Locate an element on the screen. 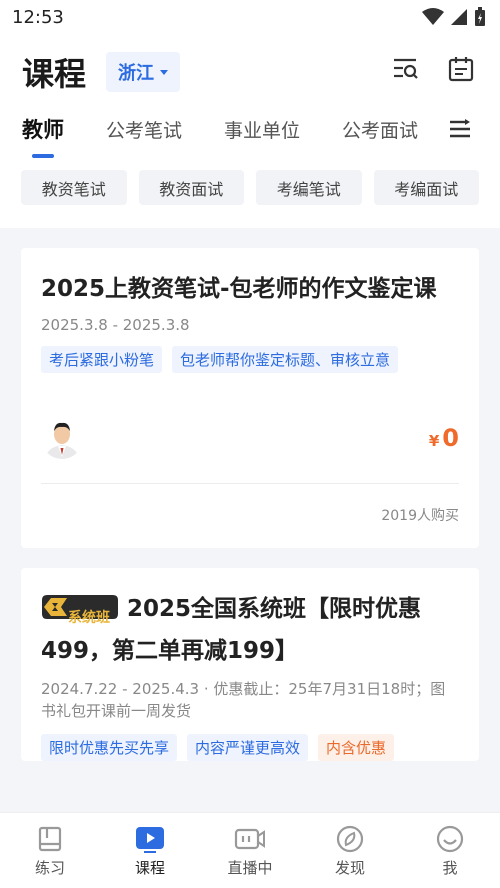  page-header: 课程 浙江 is located at coordinates (250, 72).